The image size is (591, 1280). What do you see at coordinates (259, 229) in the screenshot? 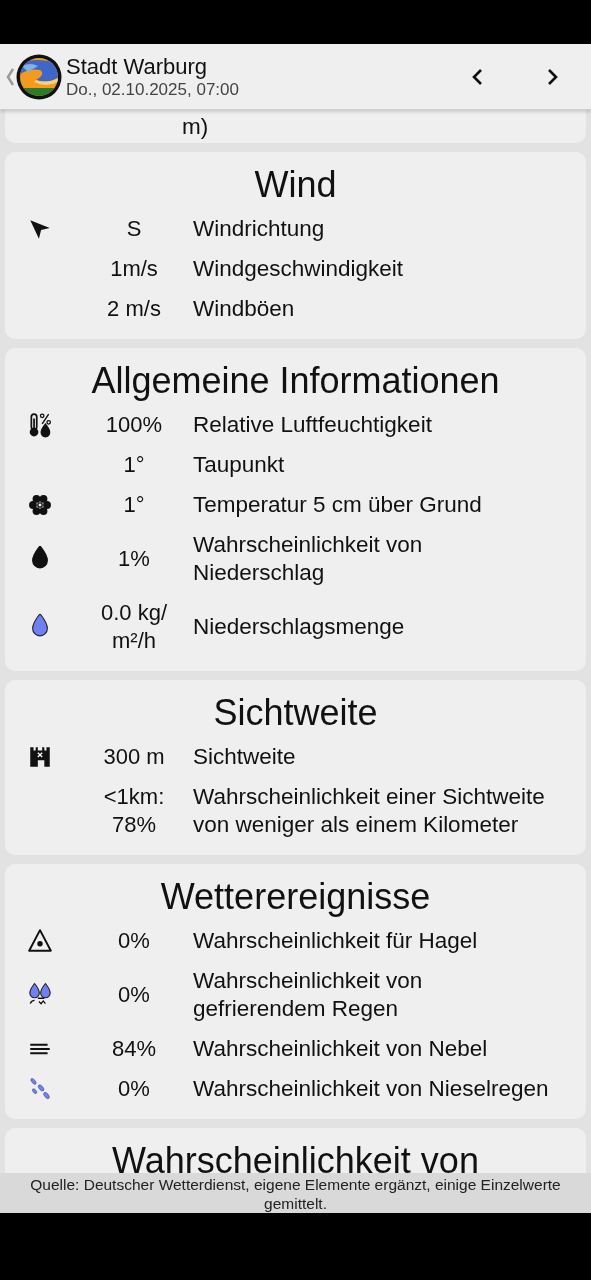
I see `row-label: Windrichtung` at bounding box center [259, 229].